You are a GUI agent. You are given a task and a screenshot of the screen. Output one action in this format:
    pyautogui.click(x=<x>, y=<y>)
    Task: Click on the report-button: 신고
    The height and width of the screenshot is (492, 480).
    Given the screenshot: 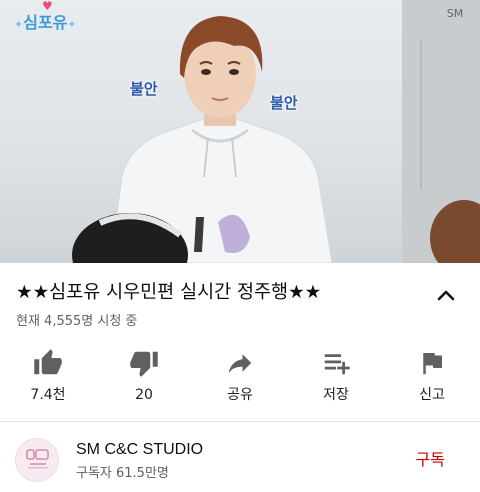 What is the action you would take?
    pyautogui.click(x=432, y=379)
    